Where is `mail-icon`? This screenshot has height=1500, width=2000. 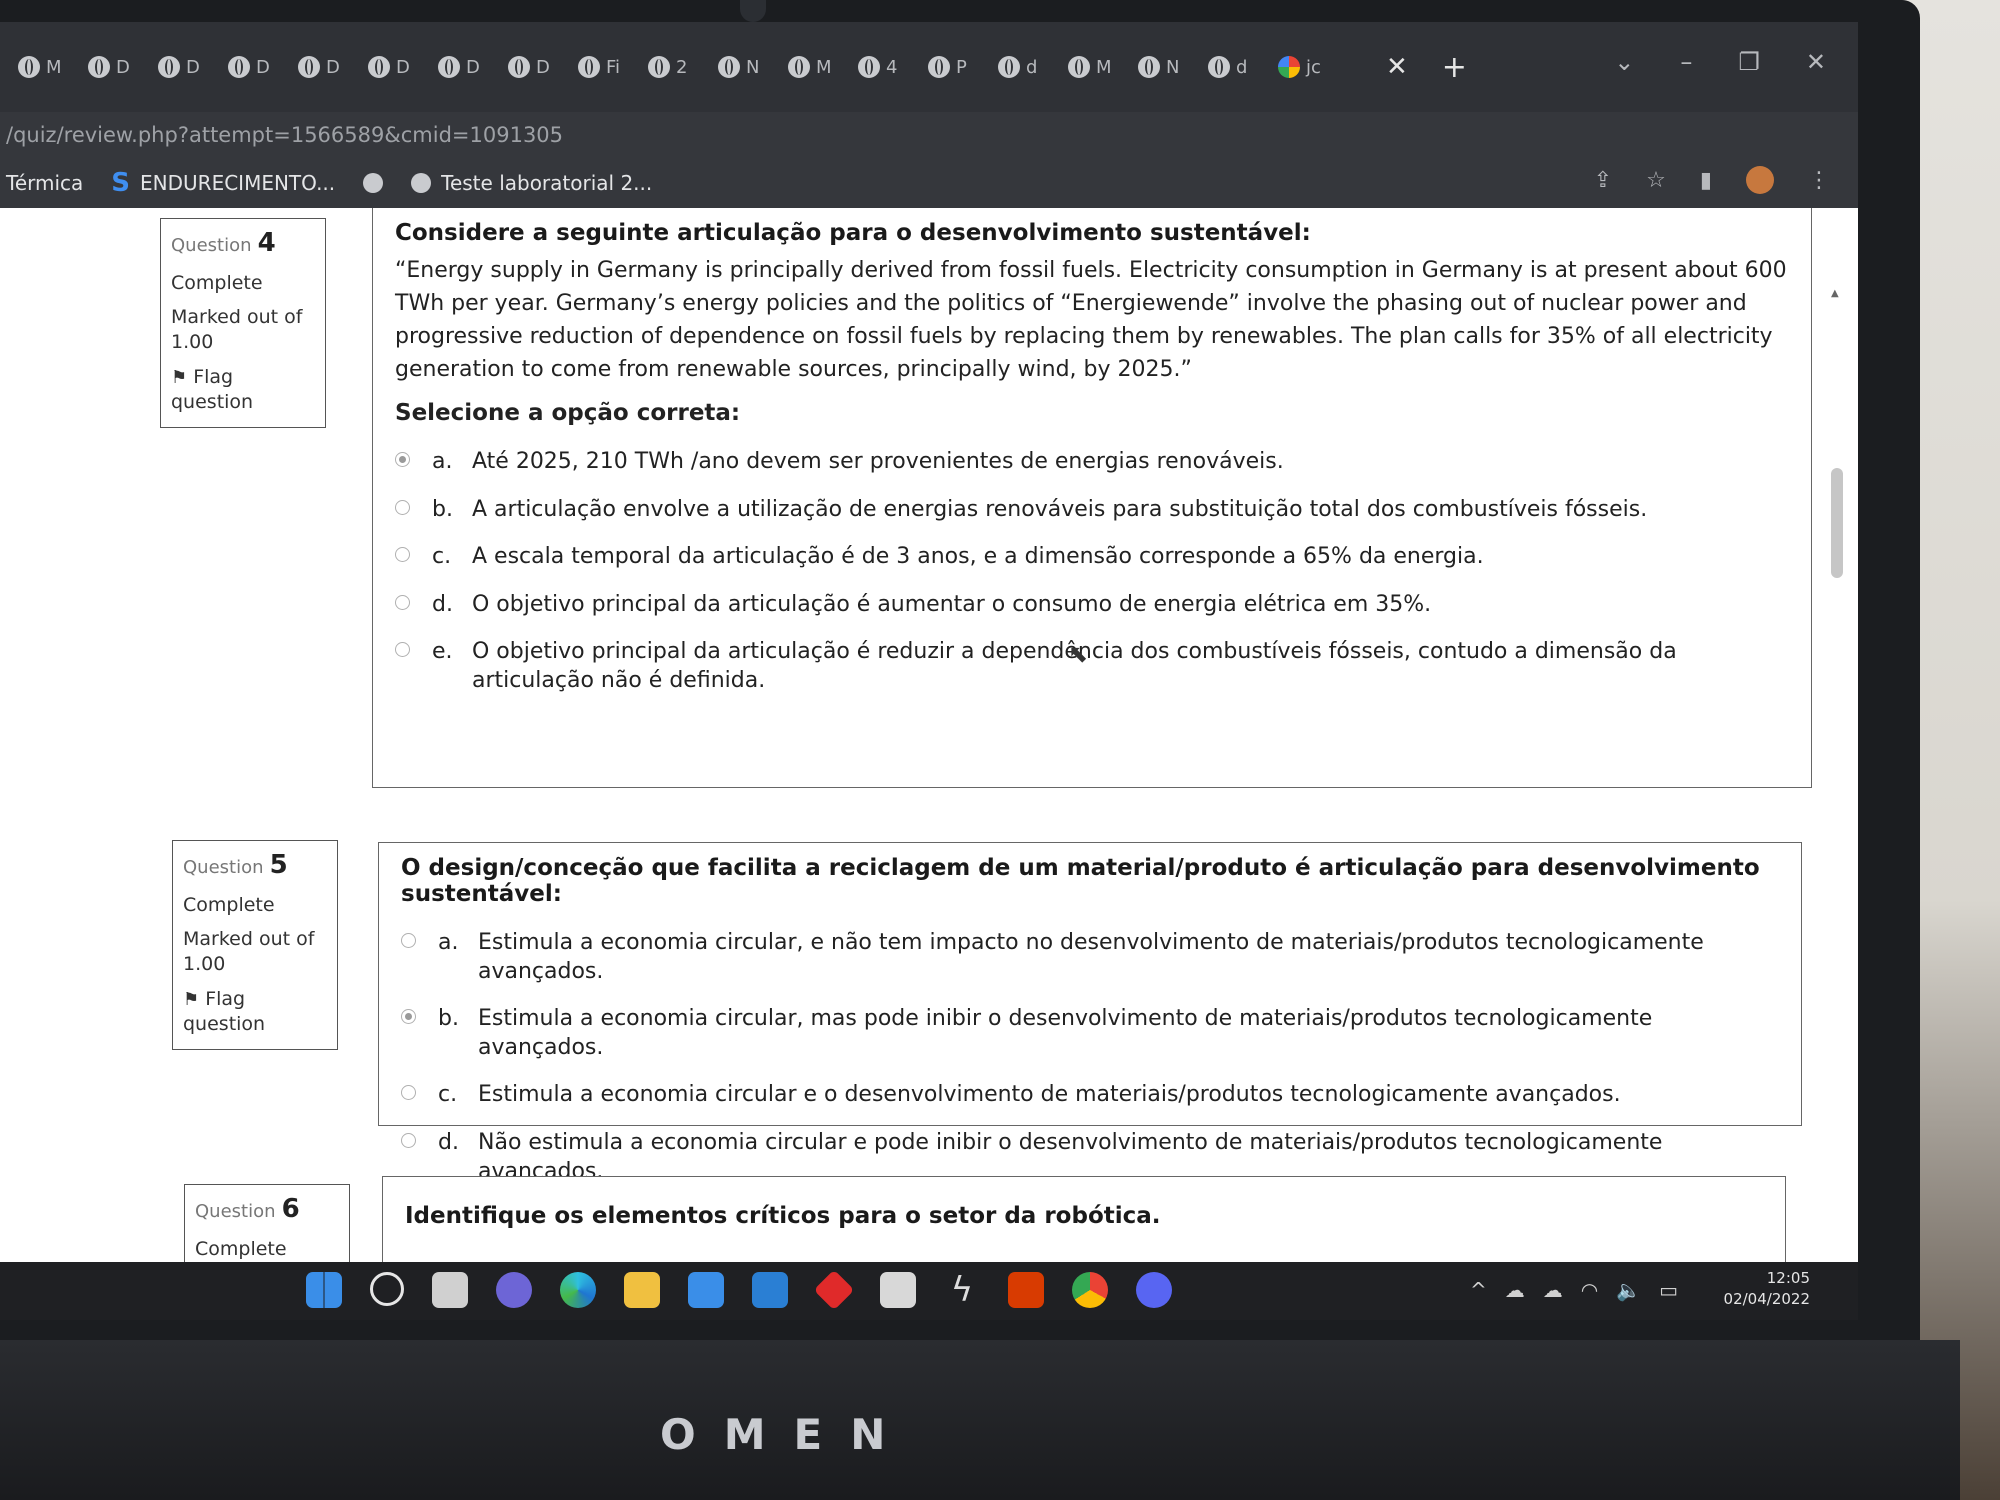
mail-icon is located at coordinates (770, 1290).